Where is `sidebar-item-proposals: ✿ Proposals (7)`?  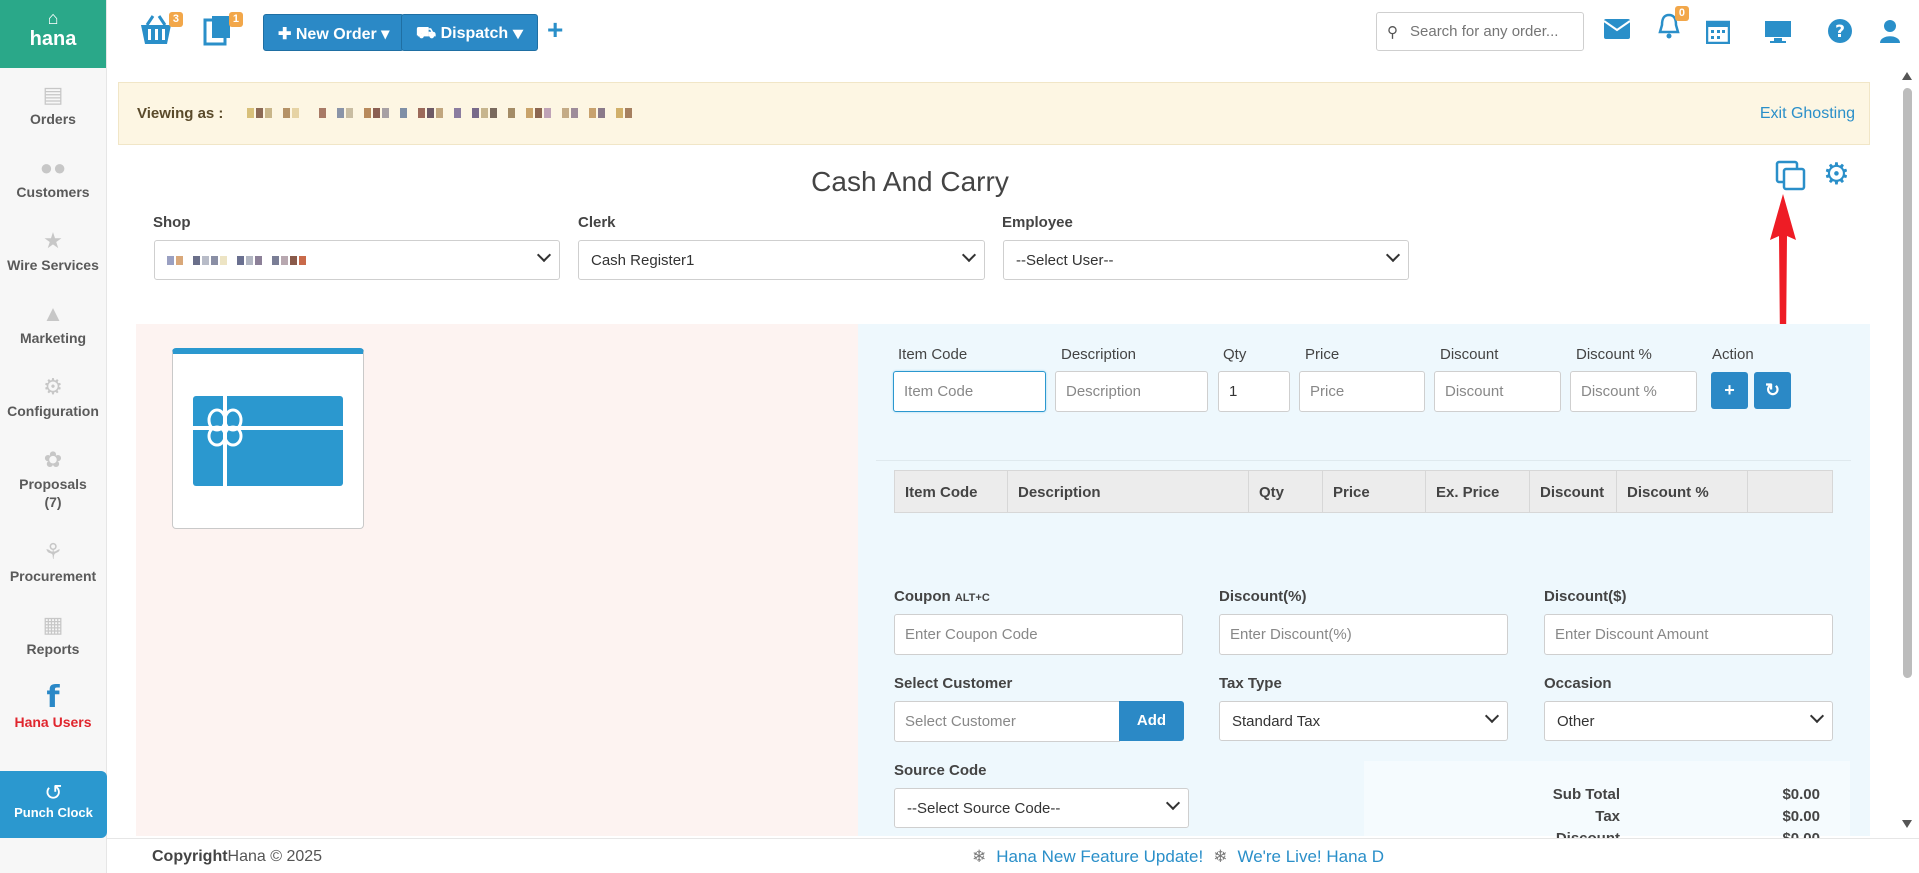 sidebar-item-proposals: ✿ Proposals (7) is located at coordinates (53, 479).